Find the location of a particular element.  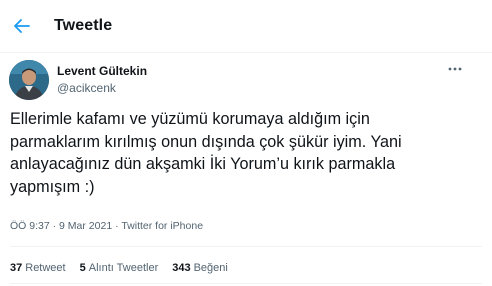

likes-count: 343 is located at coordinates (181, 268).